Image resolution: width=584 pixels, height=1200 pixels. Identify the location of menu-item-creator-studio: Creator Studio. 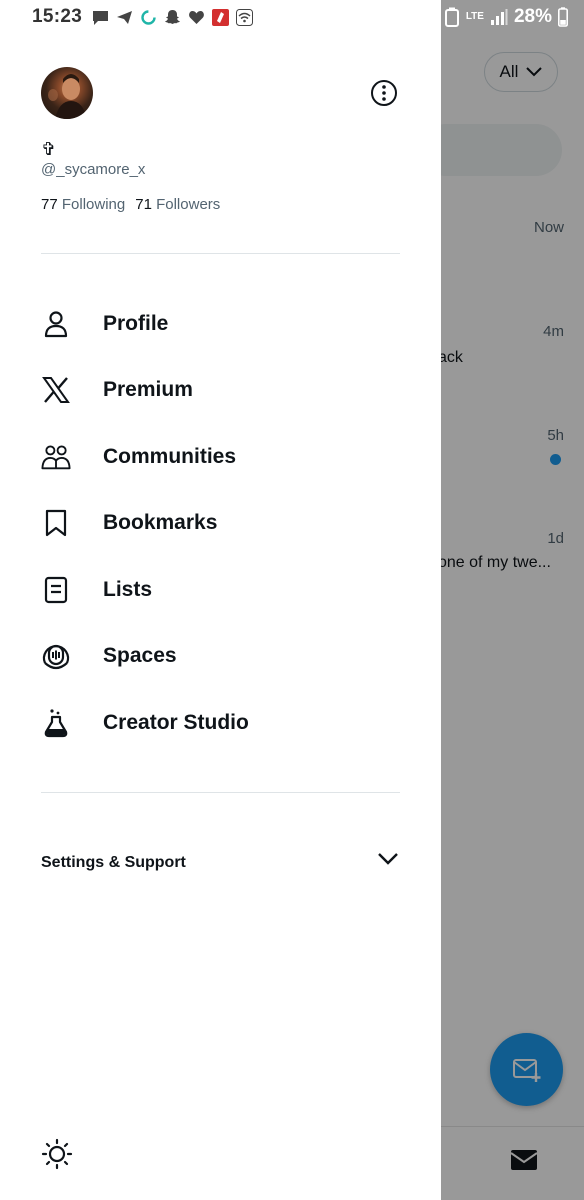
(221, 723).